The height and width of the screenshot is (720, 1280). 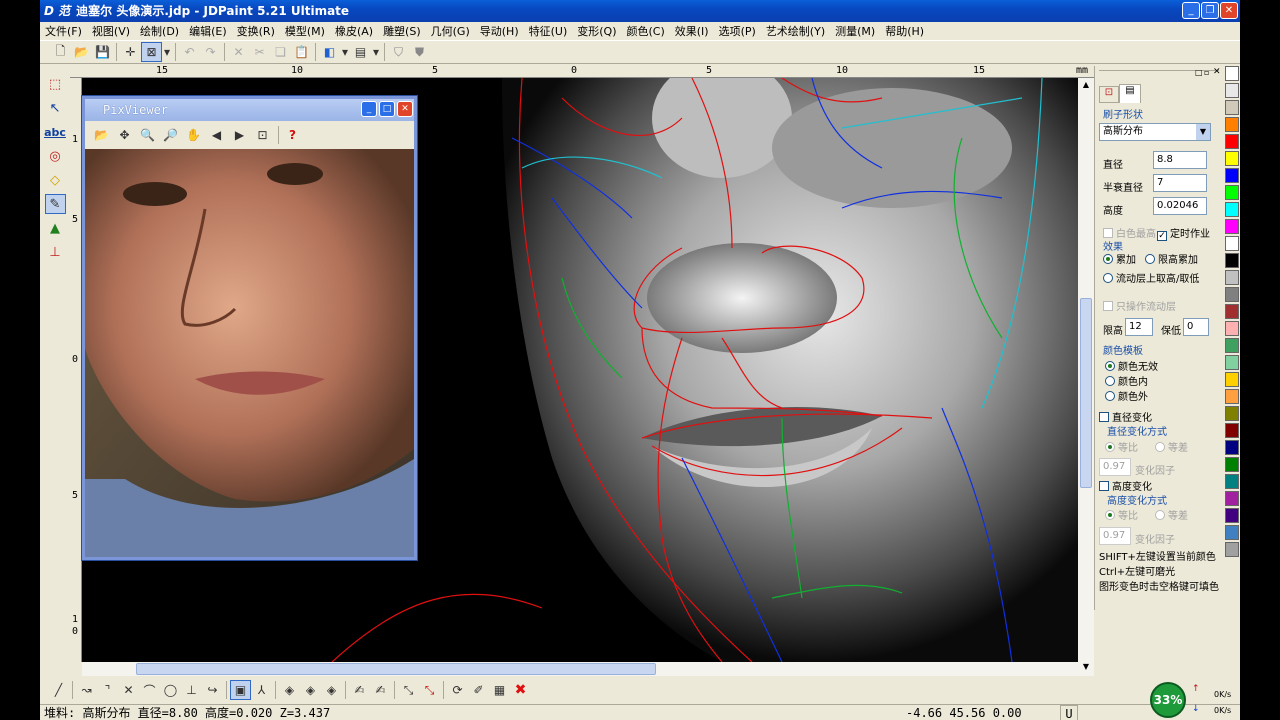 I want to click on brush-pen-icon: ✍, so click(x=359, y=690).